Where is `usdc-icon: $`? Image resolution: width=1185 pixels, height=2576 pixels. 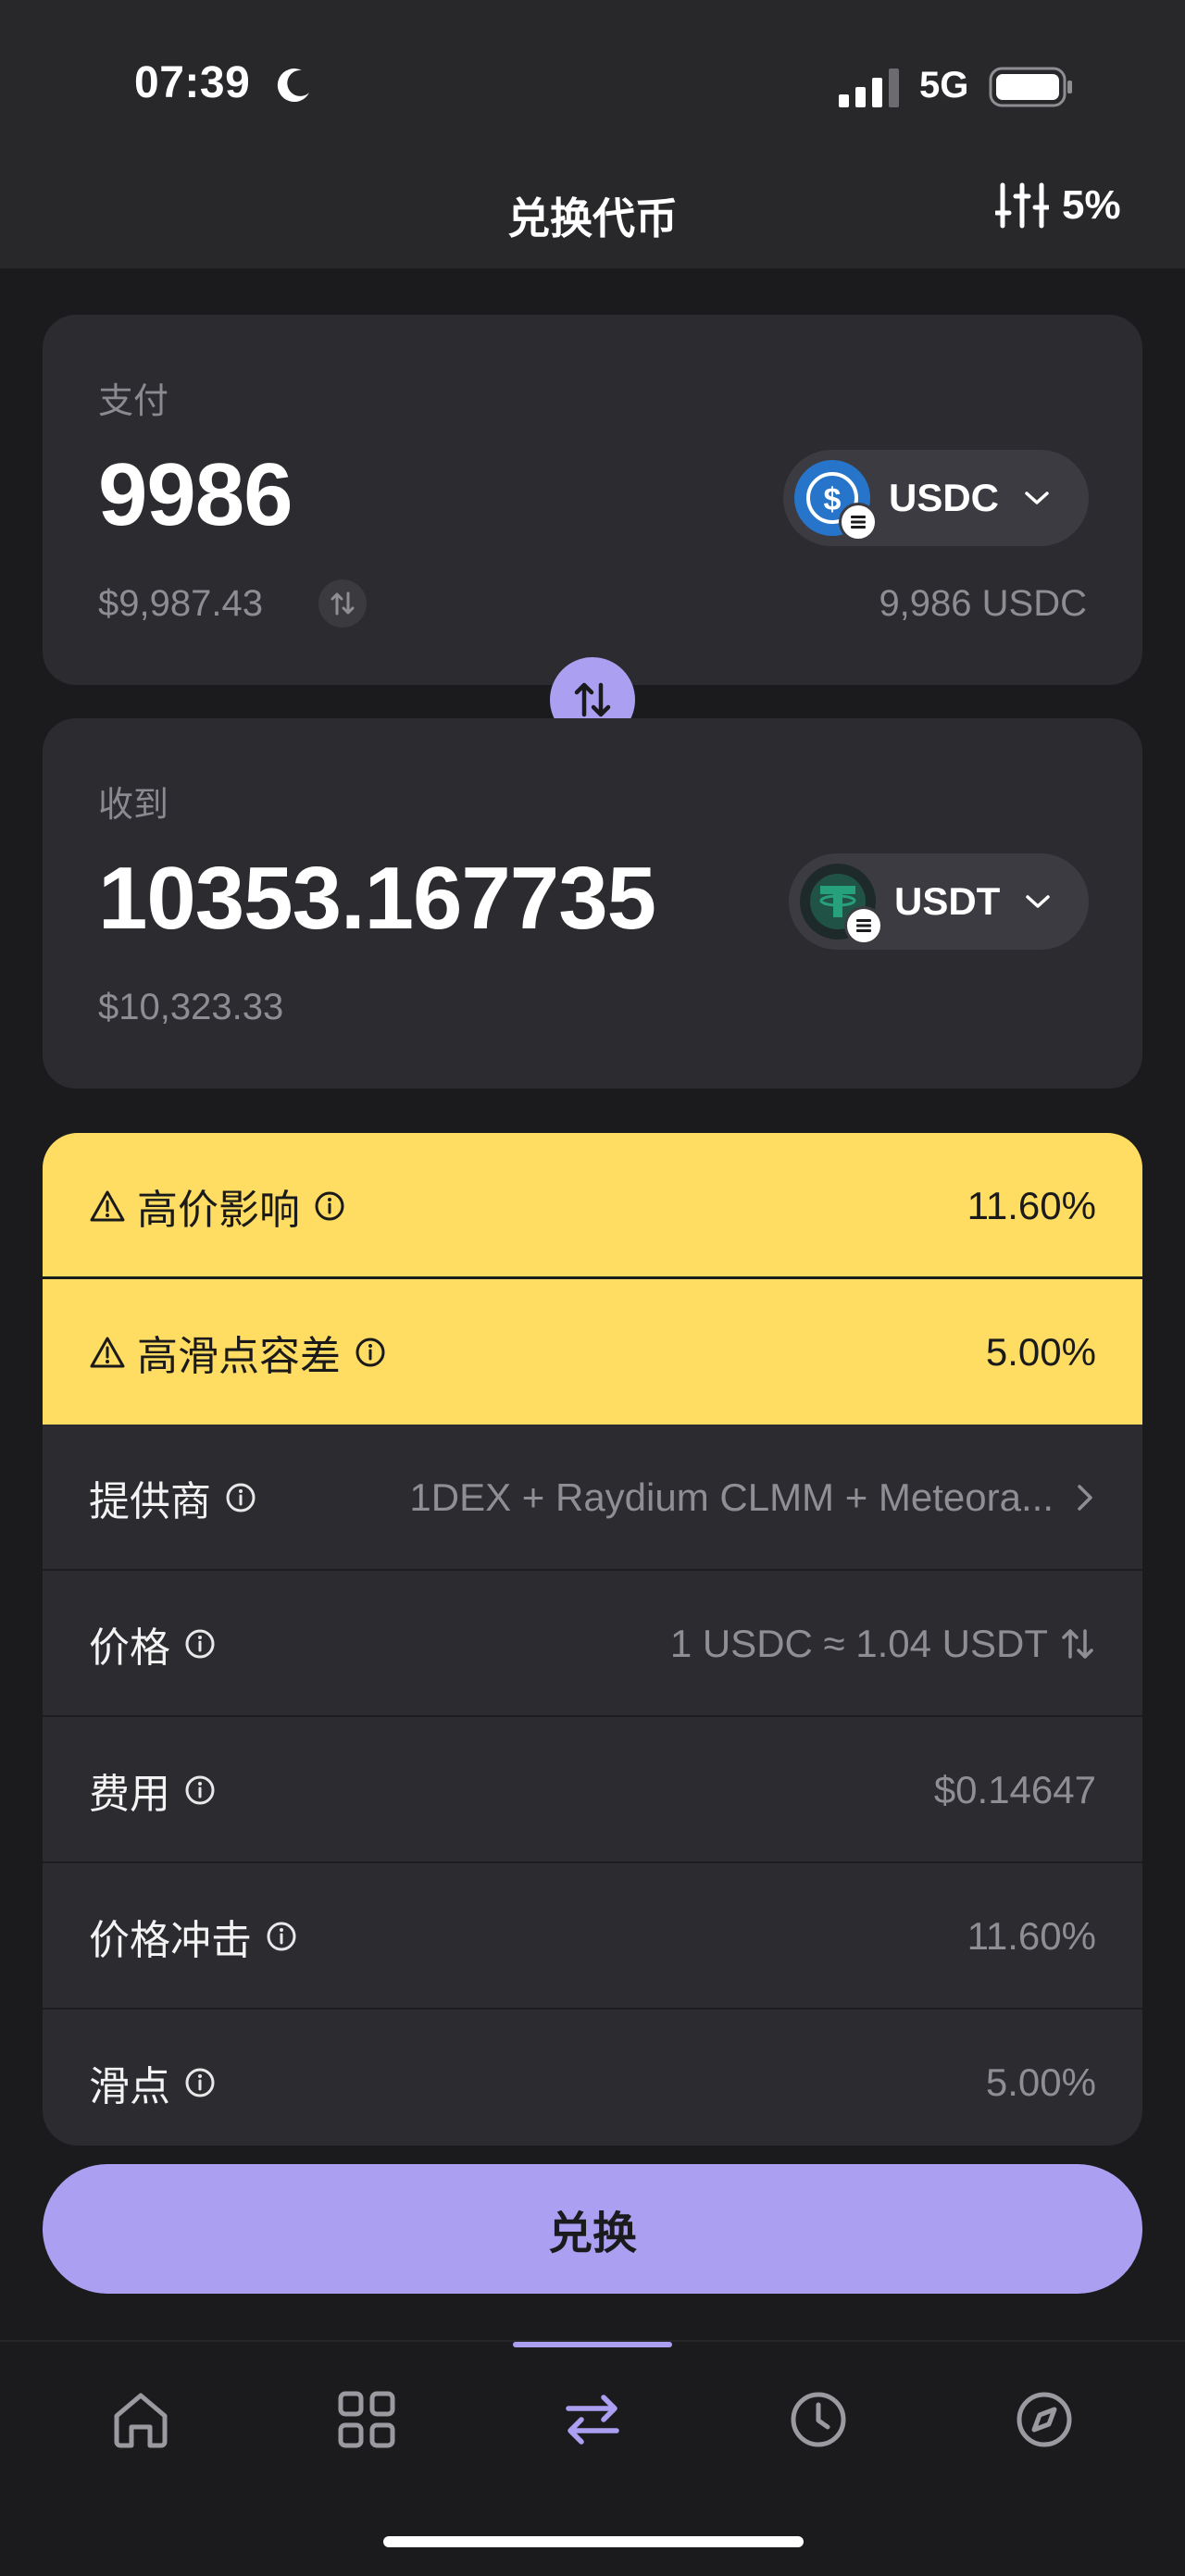 usdc-icon: $ is located at coordinates (836, 500).